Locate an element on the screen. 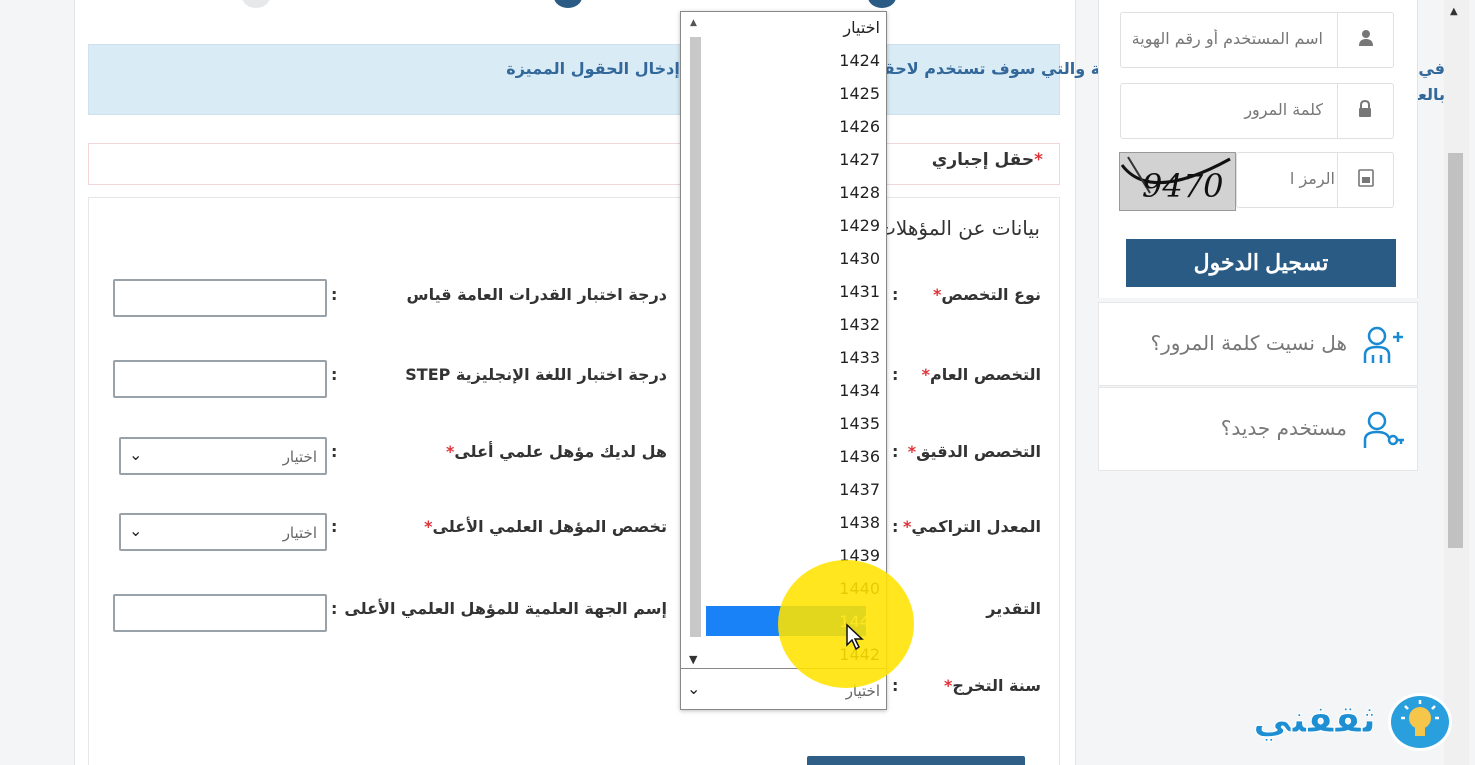  field-label-gpa: المعدل التراكمي* is located at coordinates (972, 526).